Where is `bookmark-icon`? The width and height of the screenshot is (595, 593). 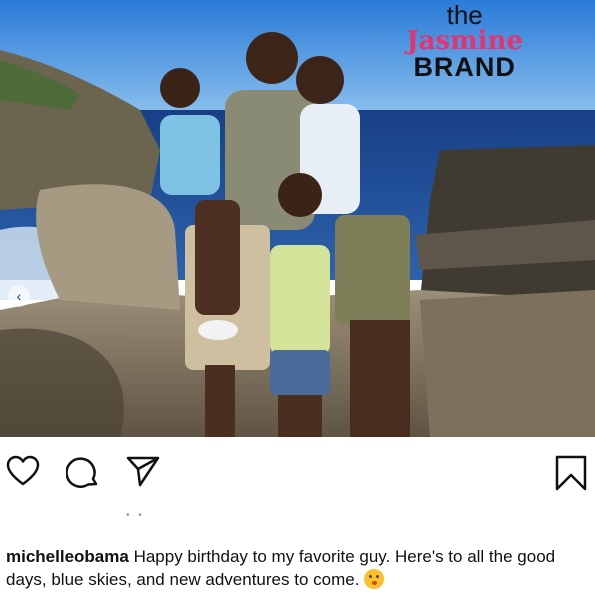
bookmark-icon is located at coordinates (571, 473).